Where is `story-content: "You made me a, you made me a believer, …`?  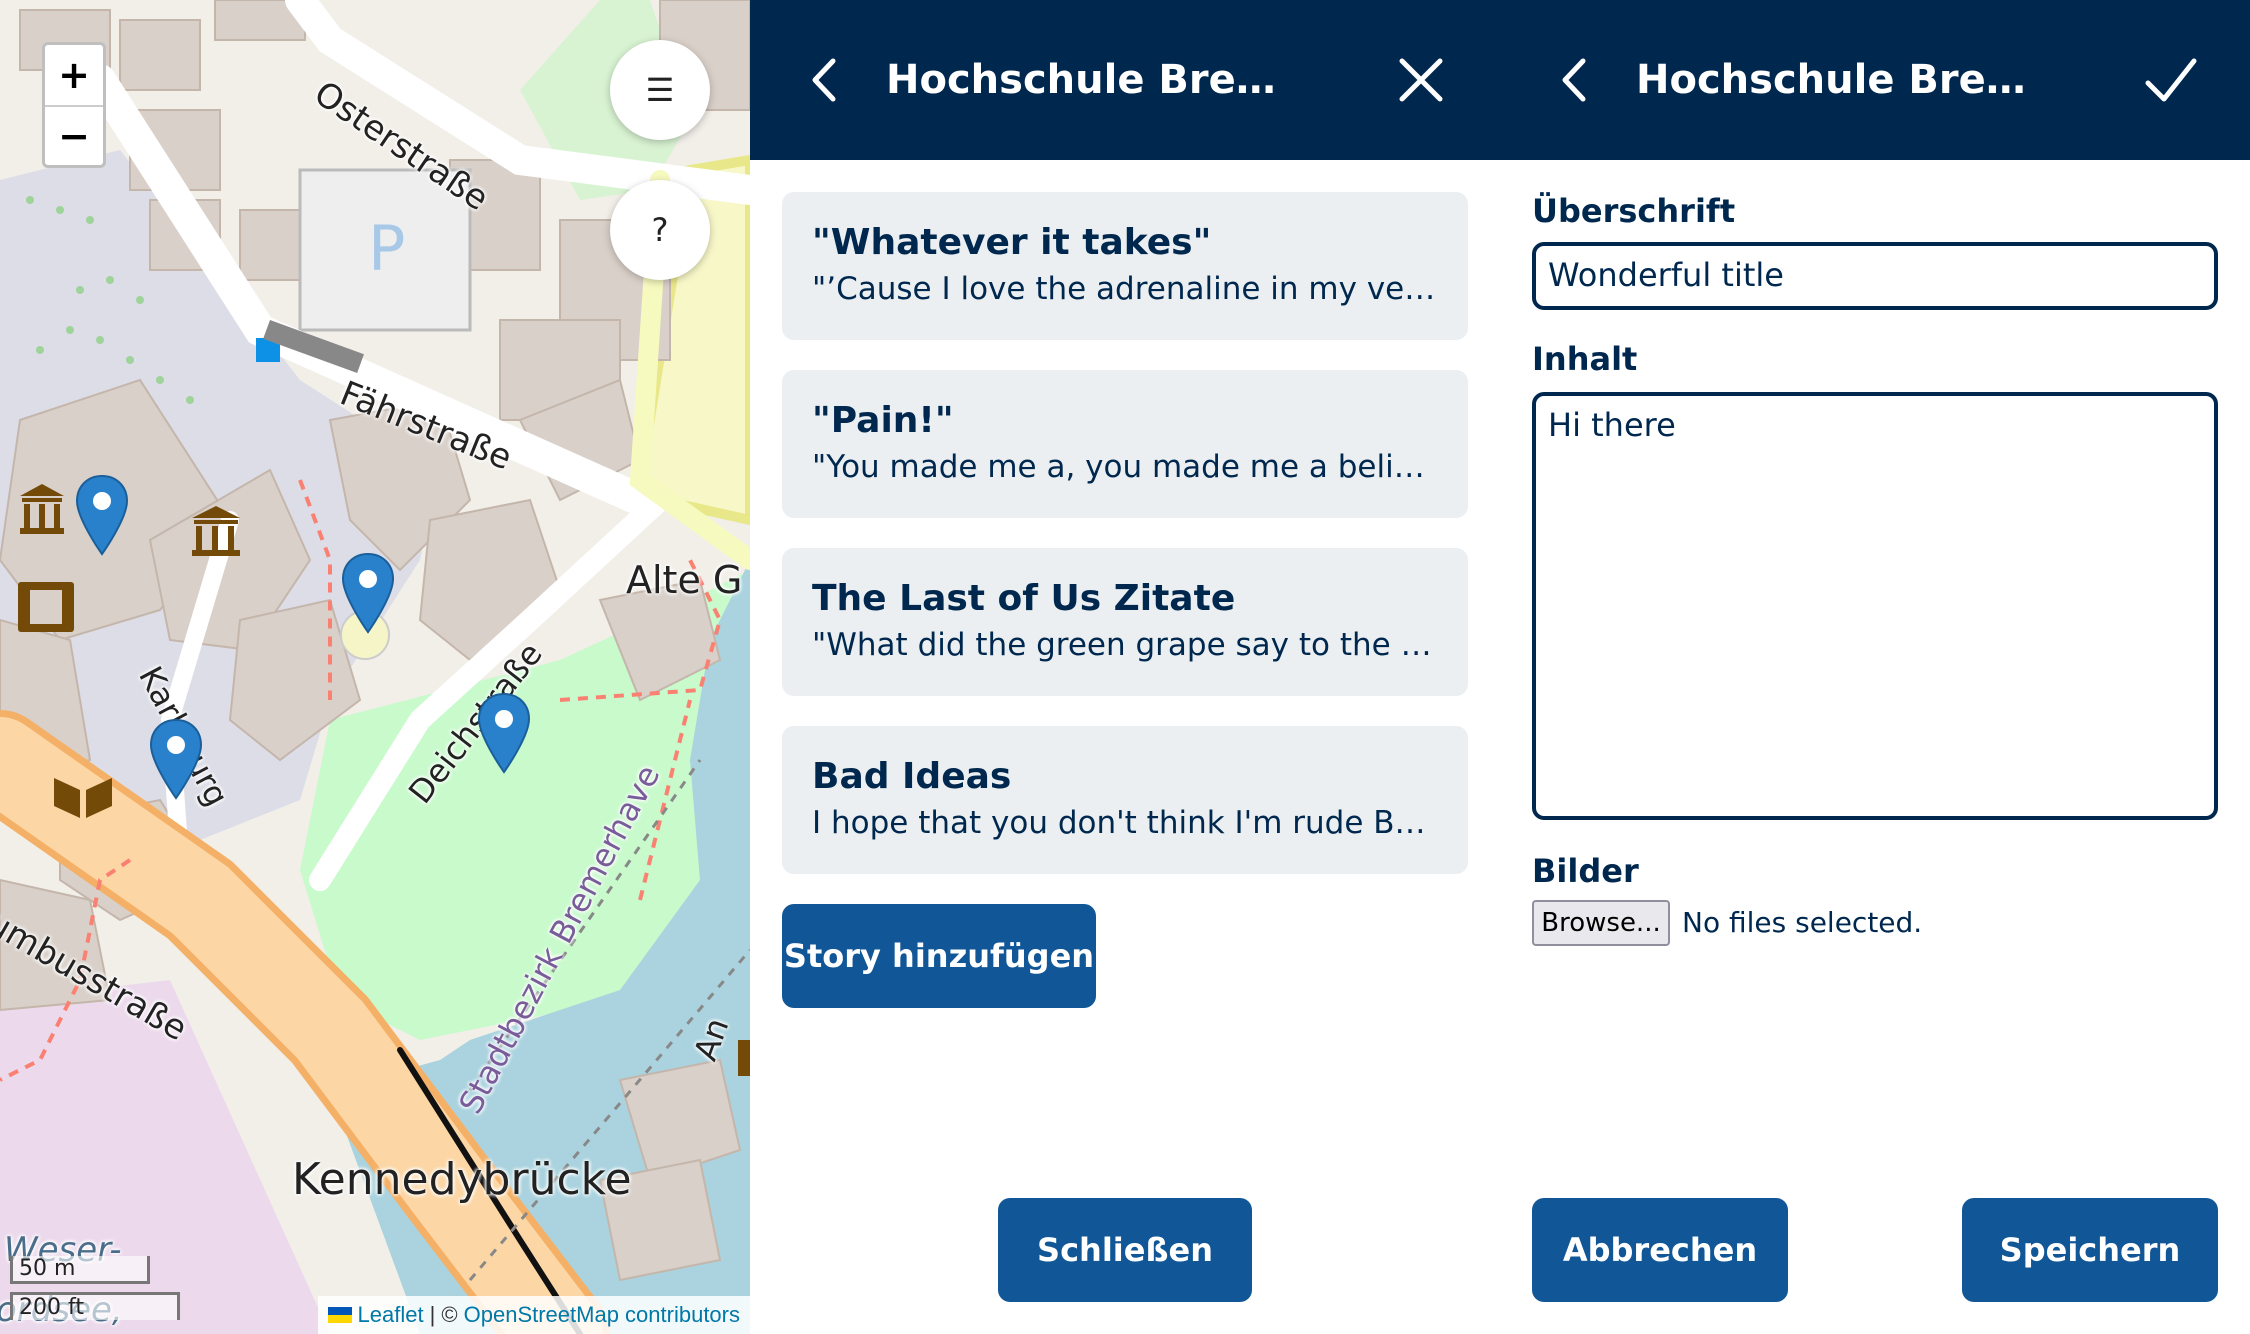
story-content: "You made me a, you made me a believer, … is located at coordinates (1125, 467).